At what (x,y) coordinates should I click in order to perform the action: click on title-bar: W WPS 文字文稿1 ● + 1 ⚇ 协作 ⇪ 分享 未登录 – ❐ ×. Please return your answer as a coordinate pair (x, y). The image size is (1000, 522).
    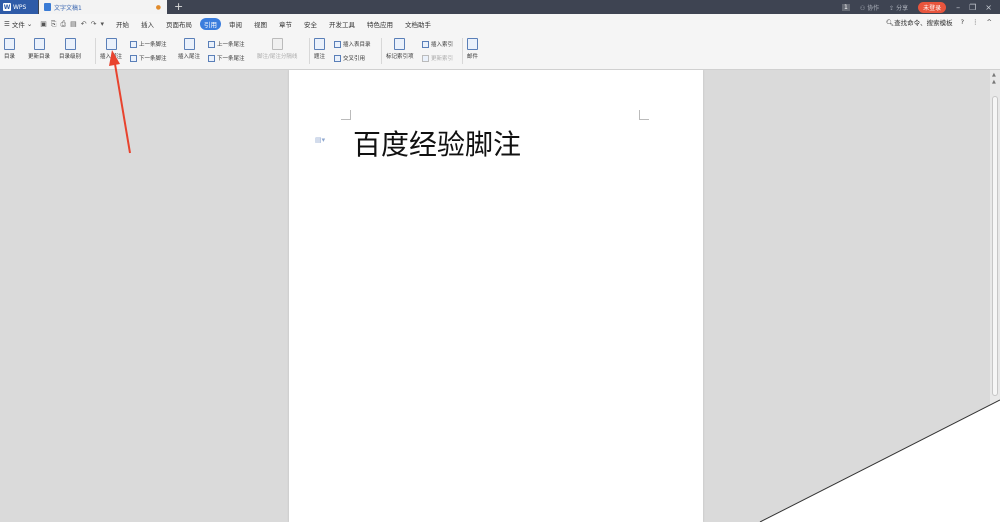
    Looking at the image, I should click on (500, 7).